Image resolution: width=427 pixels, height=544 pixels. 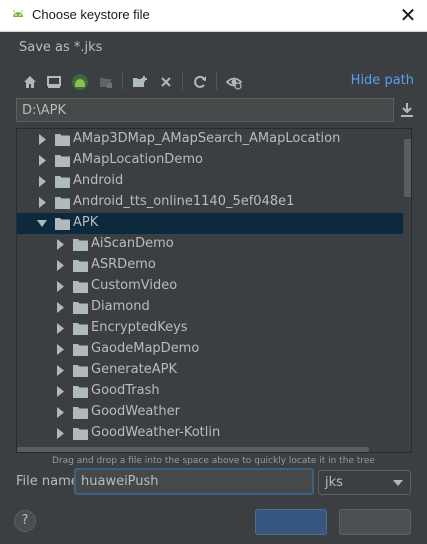 What do you see at coordinates (210, 160) in the screenshot?
I see `tree-row: AMapLocationDemo` at bounding box center [210, 160].